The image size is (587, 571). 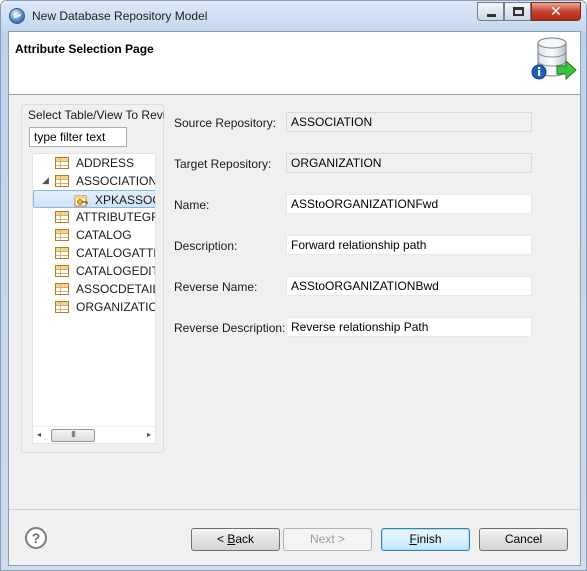 What do you see at coordinates (293, 16) in the screenshot?
I see `title-bar: New Database Repository Model ✕` at bounding box center [293, 16].